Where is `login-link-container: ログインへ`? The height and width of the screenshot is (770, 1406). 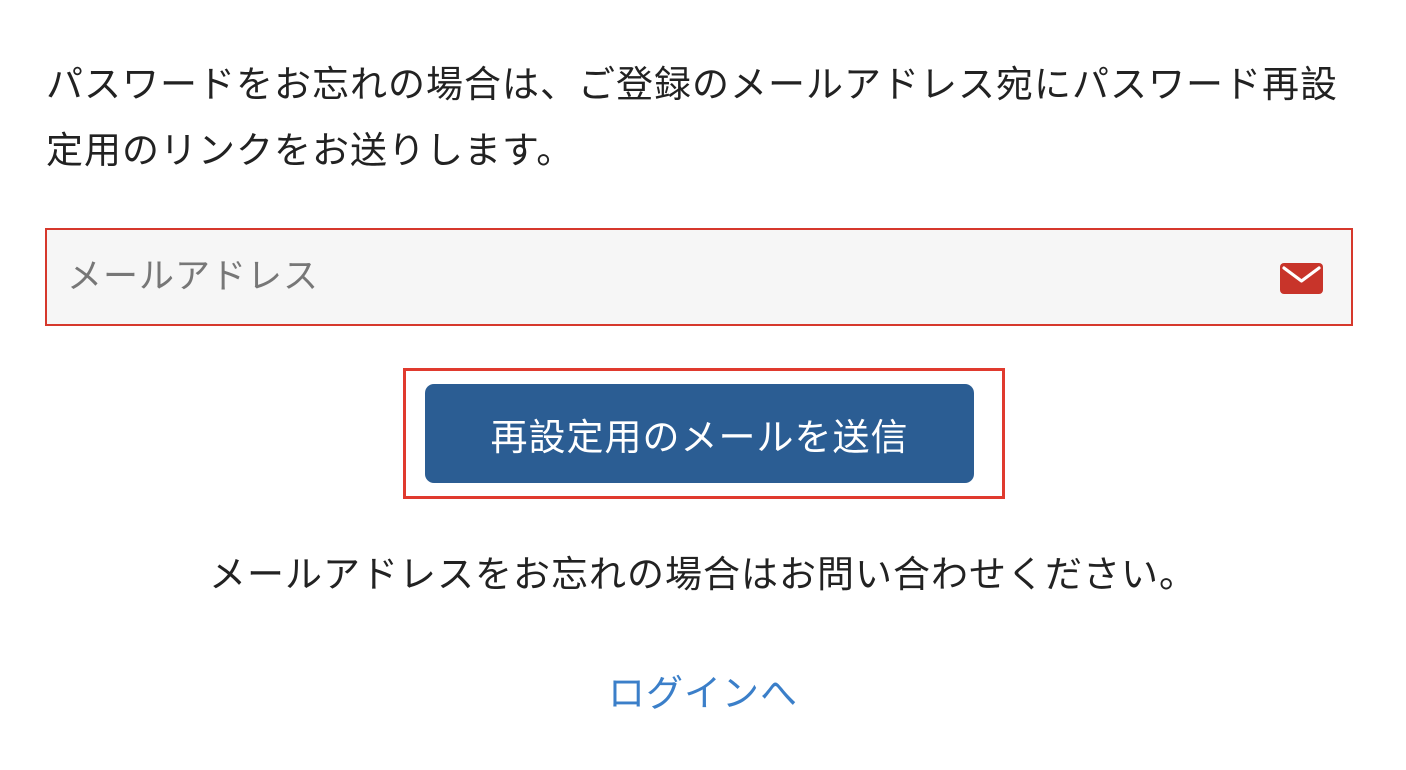 login-link-container: ログインへ is located at coordinates (703, 694).